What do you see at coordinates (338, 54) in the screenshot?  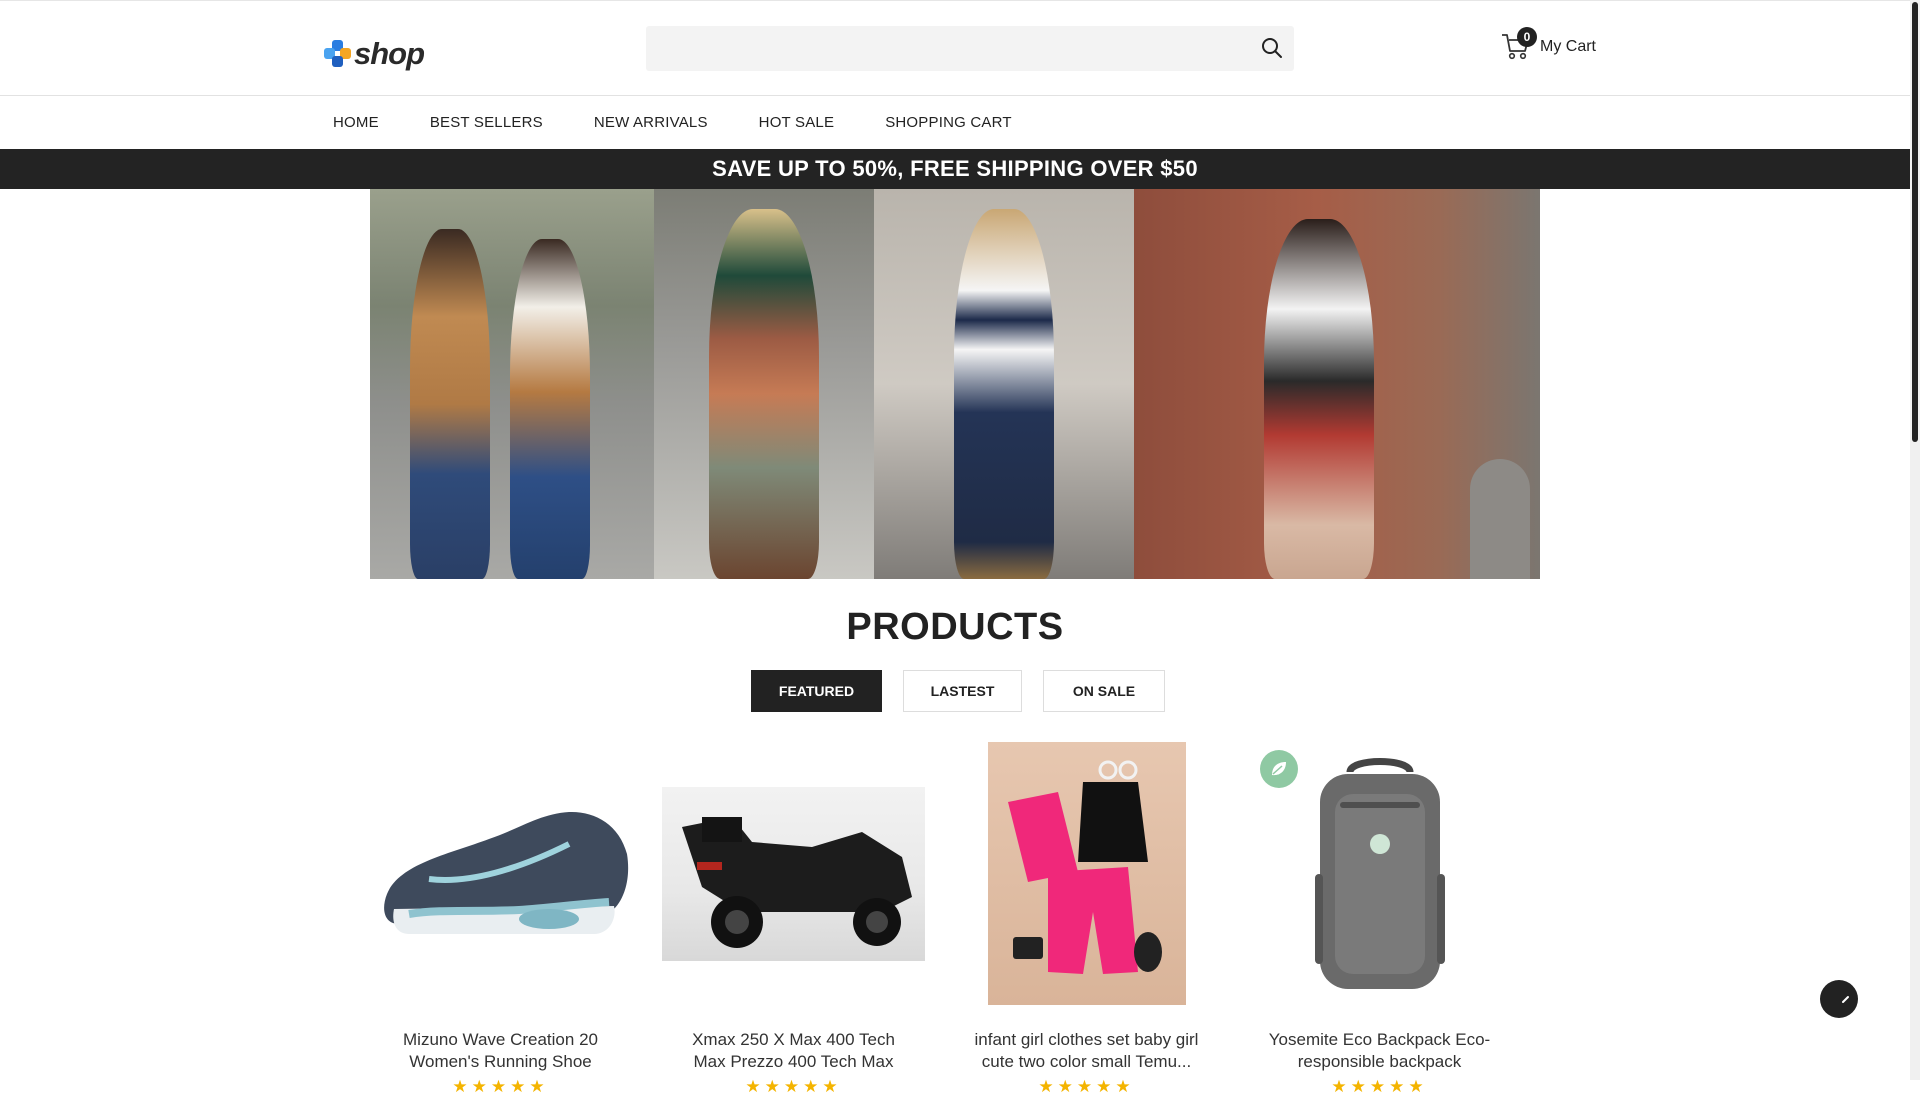 I see `logo-mark-icon` at bounding box center [338, 54].